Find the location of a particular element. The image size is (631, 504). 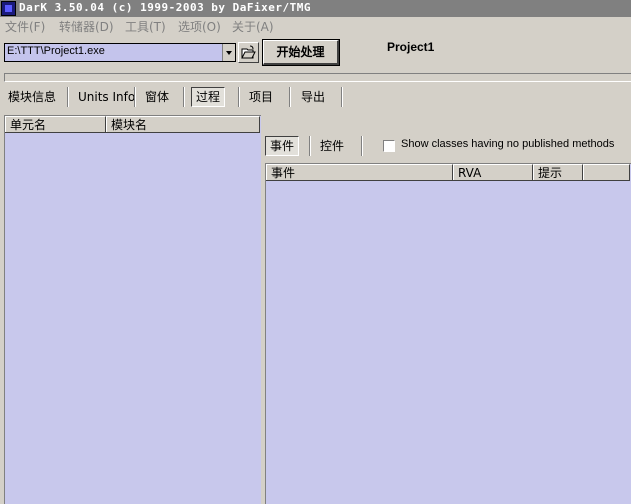

chevron-down-icon is located at coordinates (228, 52).